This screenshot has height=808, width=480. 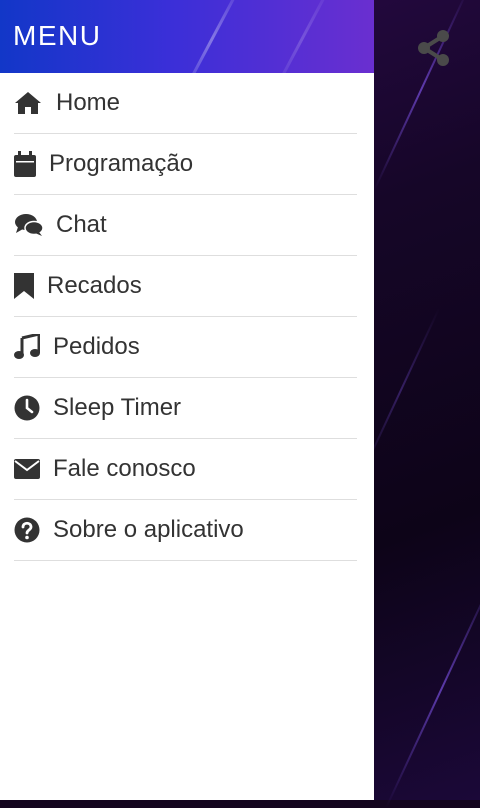 What do you see at coordinates (185, 286) in the screenshot?
I see `menu-item-recados: Recados` at bounding box center [185, 286].